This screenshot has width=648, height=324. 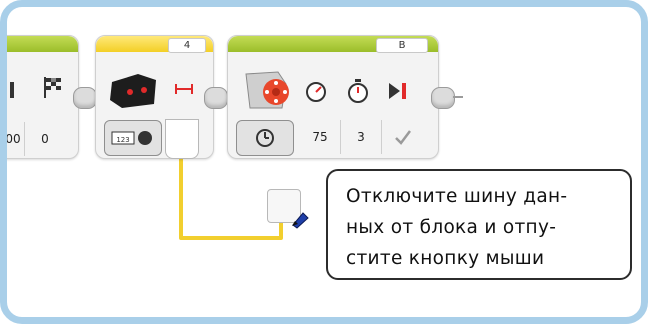 I want to click on large-motor-block: B 75 3, so click(x=333, y=97).